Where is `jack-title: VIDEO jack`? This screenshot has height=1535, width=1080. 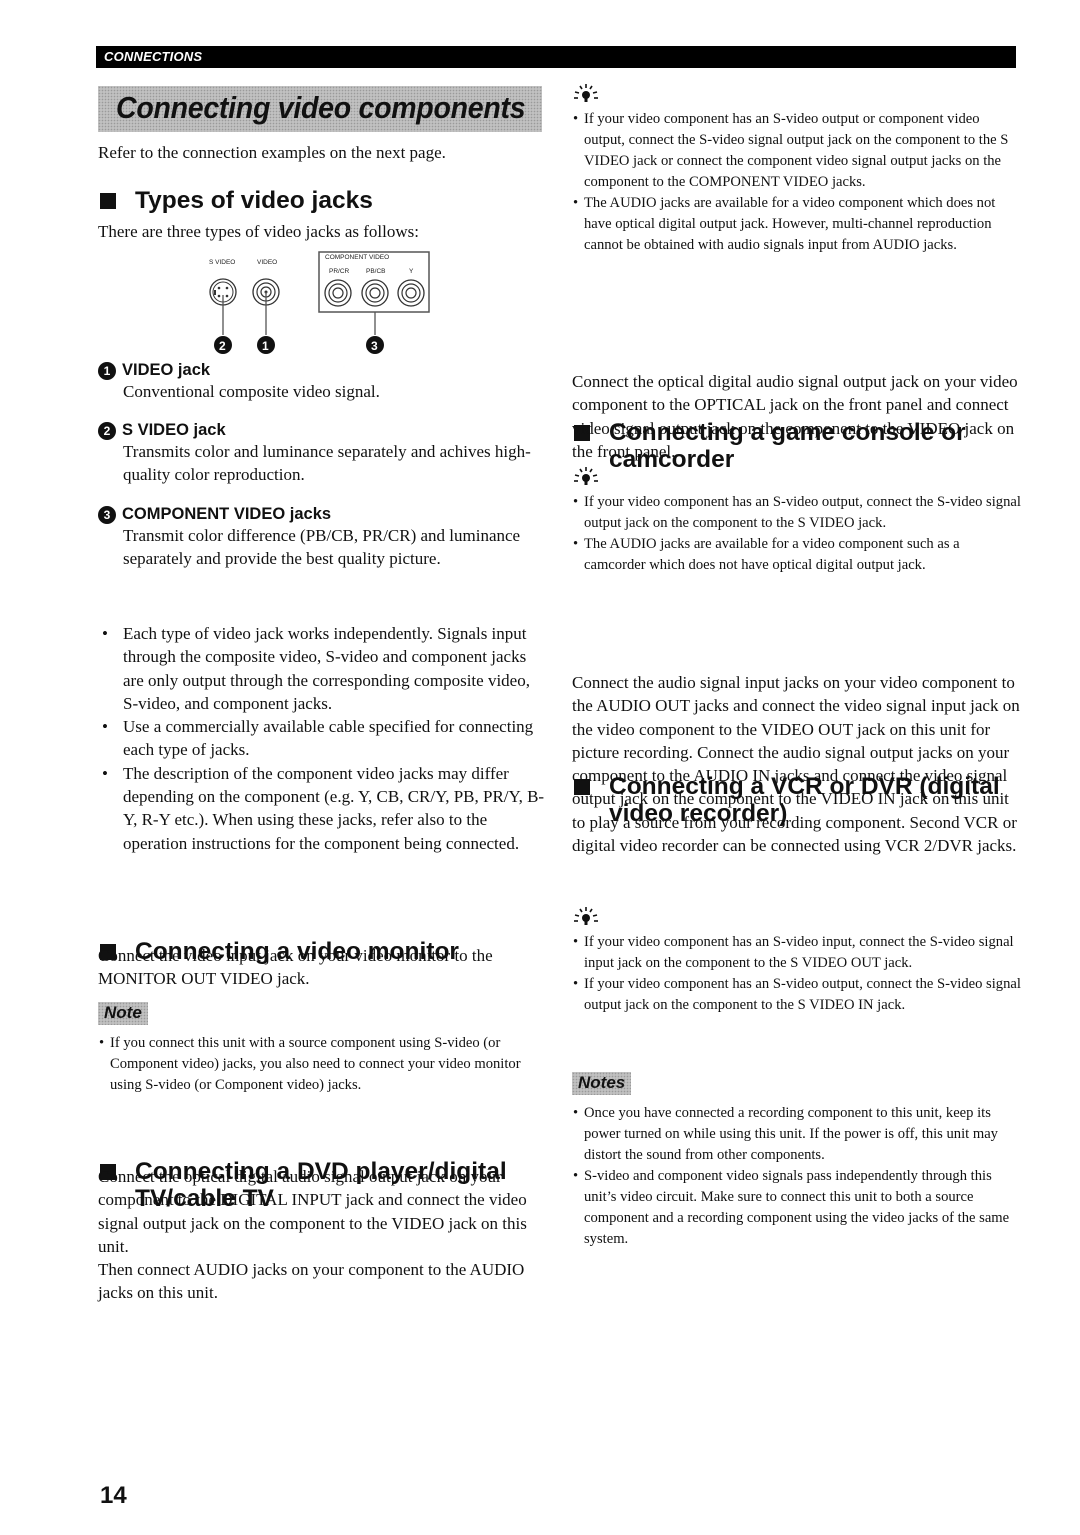 jack-title: VIDEO jack is located at coordinates (166, 370).